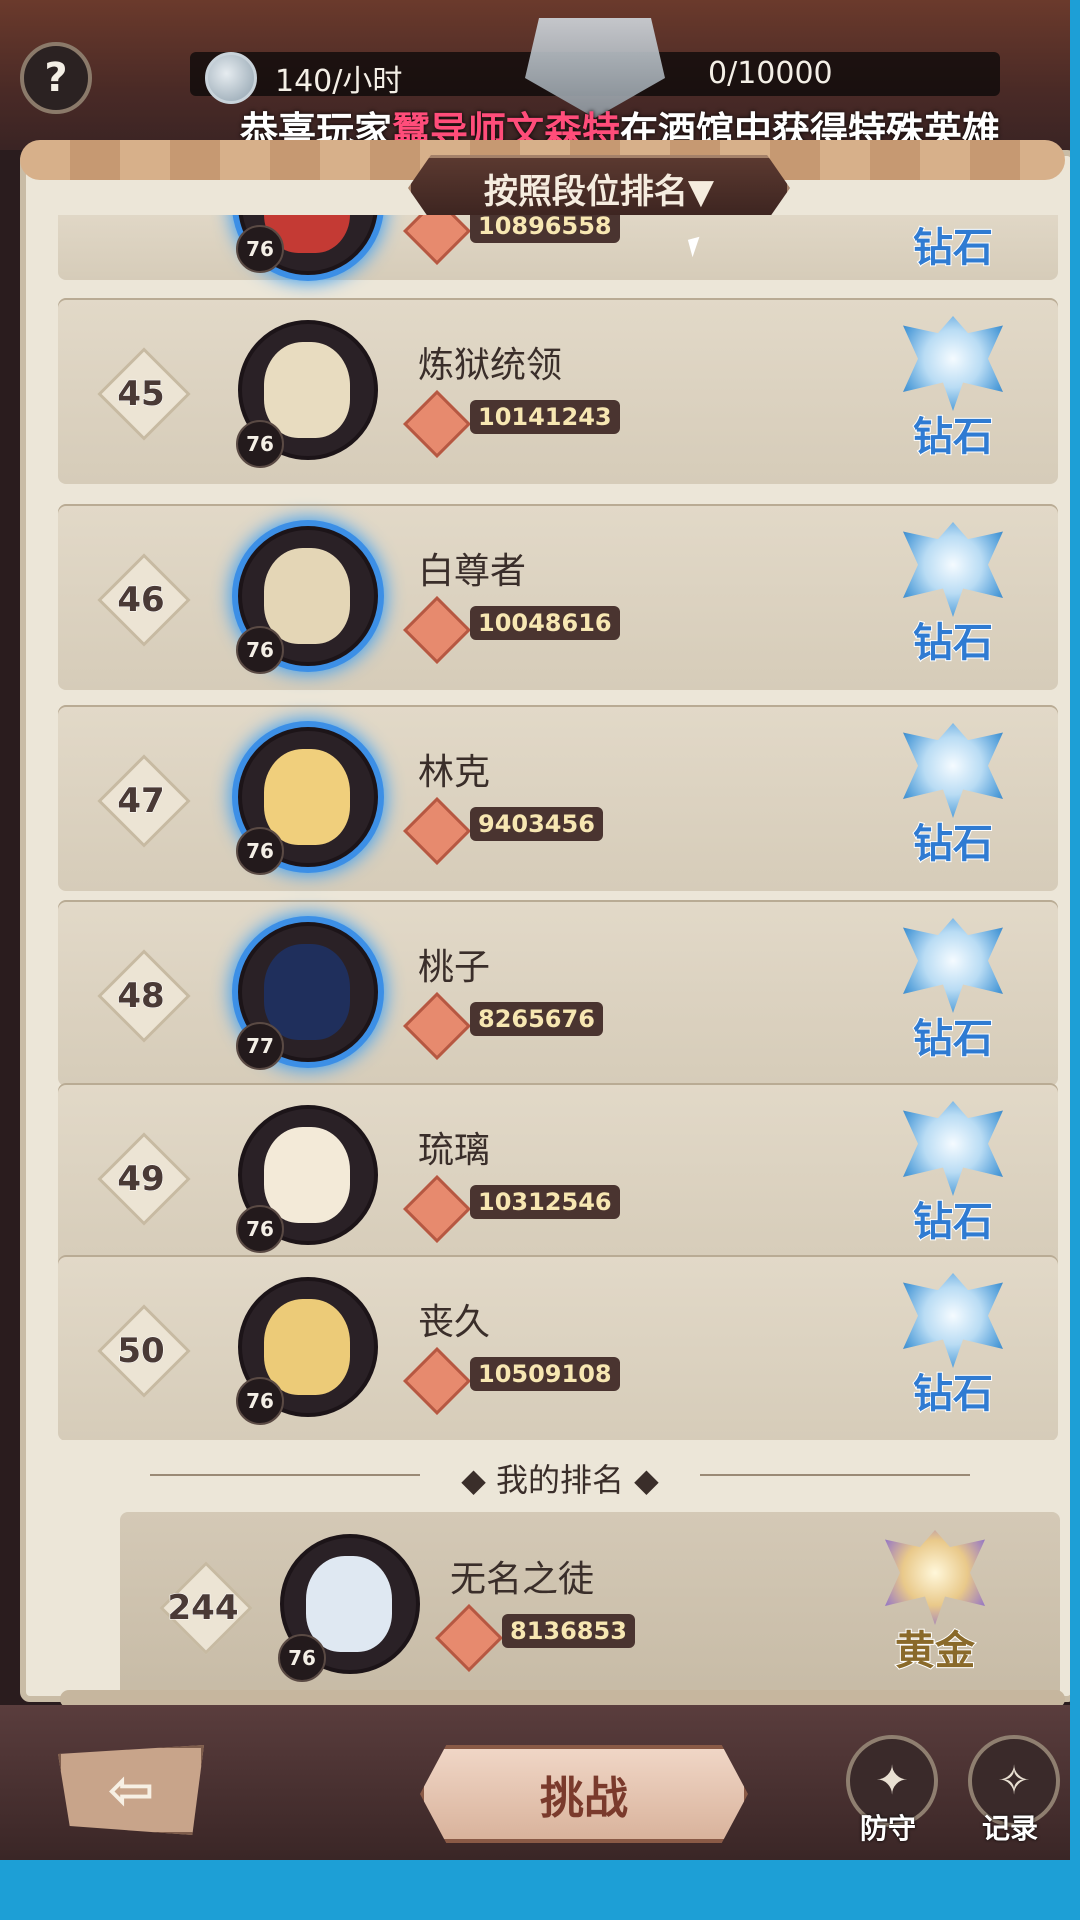  I want to click on back-arrow-icon: ⇦, so click(131, 1790).